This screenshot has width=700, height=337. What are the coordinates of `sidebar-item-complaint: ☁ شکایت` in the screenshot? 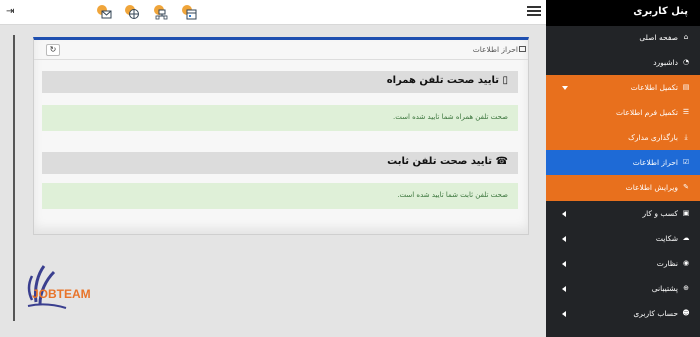 It's located at (623, 238).